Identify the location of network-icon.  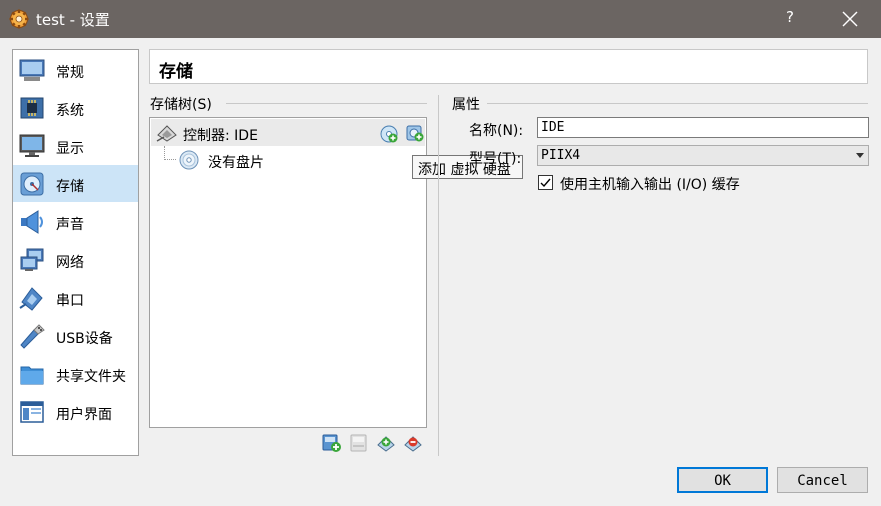
(32, 259).